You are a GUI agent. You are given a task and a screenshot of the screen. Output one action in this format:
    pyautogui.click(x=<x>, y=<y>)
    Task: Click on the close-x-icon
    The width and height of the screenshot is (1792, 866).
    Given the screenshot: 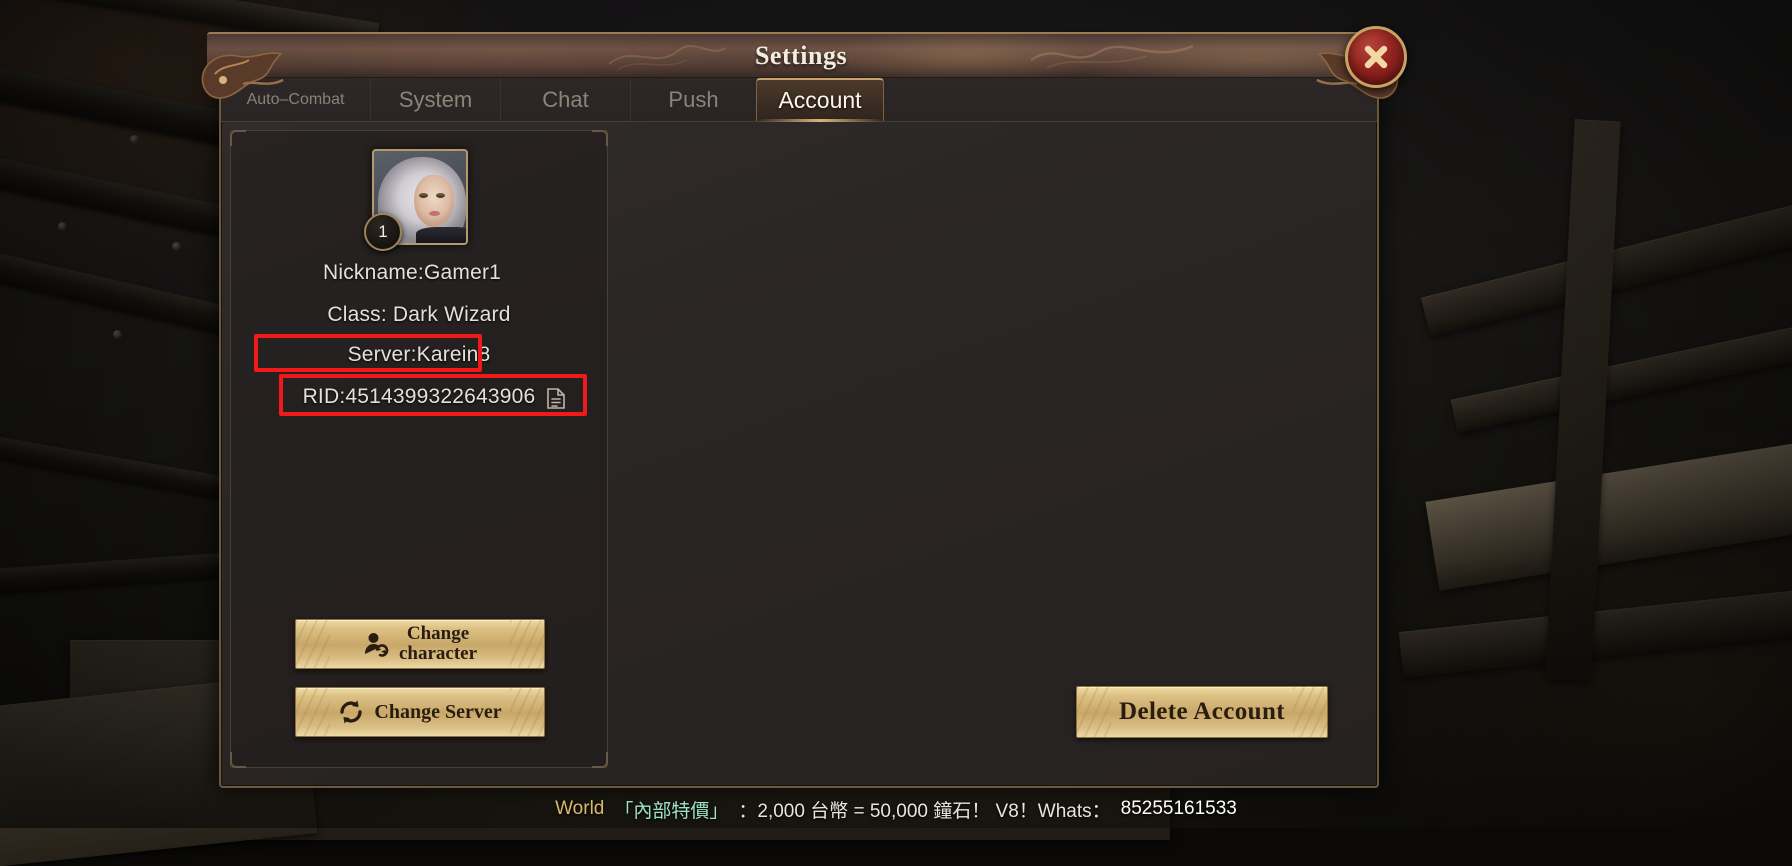 What is the action you would take?
    pyautogui.click(x=1376, y=57)
    